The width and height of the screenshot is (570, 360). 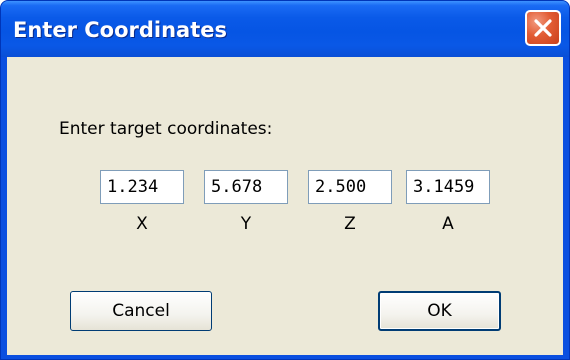 I want to click on a-coordinate-input, so click(x=448, y=187).